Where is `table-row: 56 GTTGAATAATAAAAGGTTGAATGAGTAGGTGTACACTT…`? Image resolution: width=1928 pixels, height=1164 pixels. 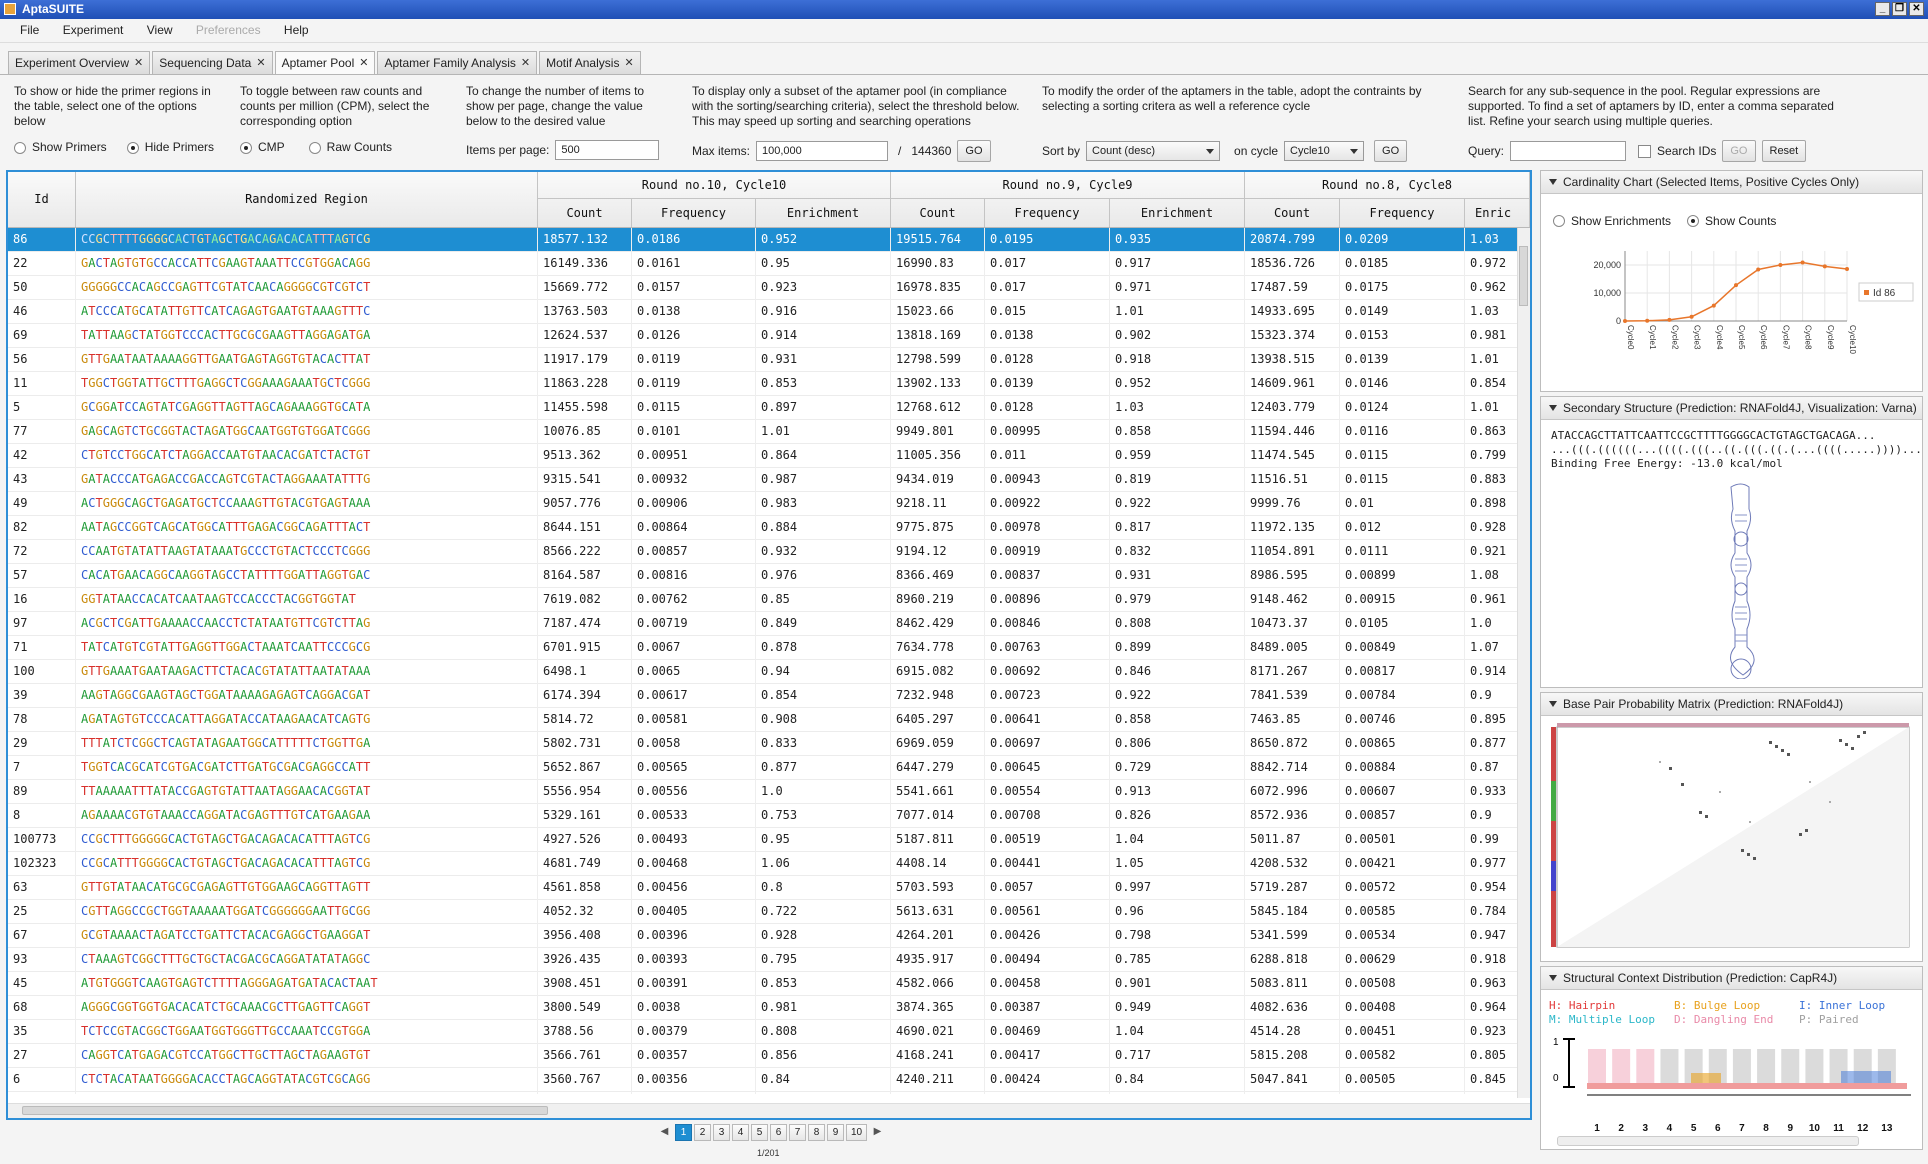 table-row: 56 GTTGAATAATAAAAGGTTGAATGAGTAGGTGTACACTT… is located at coordinates (763, 360).